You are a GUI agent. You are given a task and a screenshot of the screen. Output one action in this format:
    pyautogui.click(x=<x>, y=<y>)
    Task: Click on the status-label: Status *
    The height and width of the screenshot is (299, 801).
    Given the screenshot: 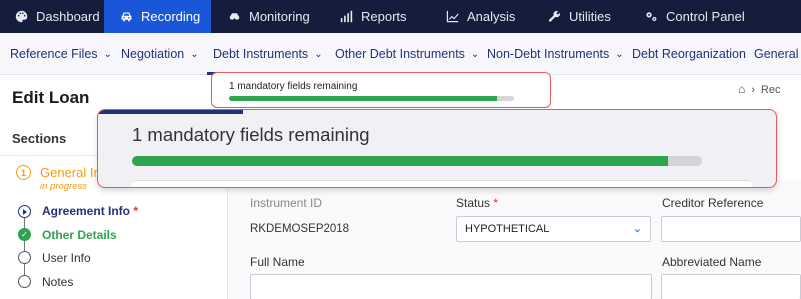 What is the action you would take?
    pyautogui.click(x=477, y=203)
    